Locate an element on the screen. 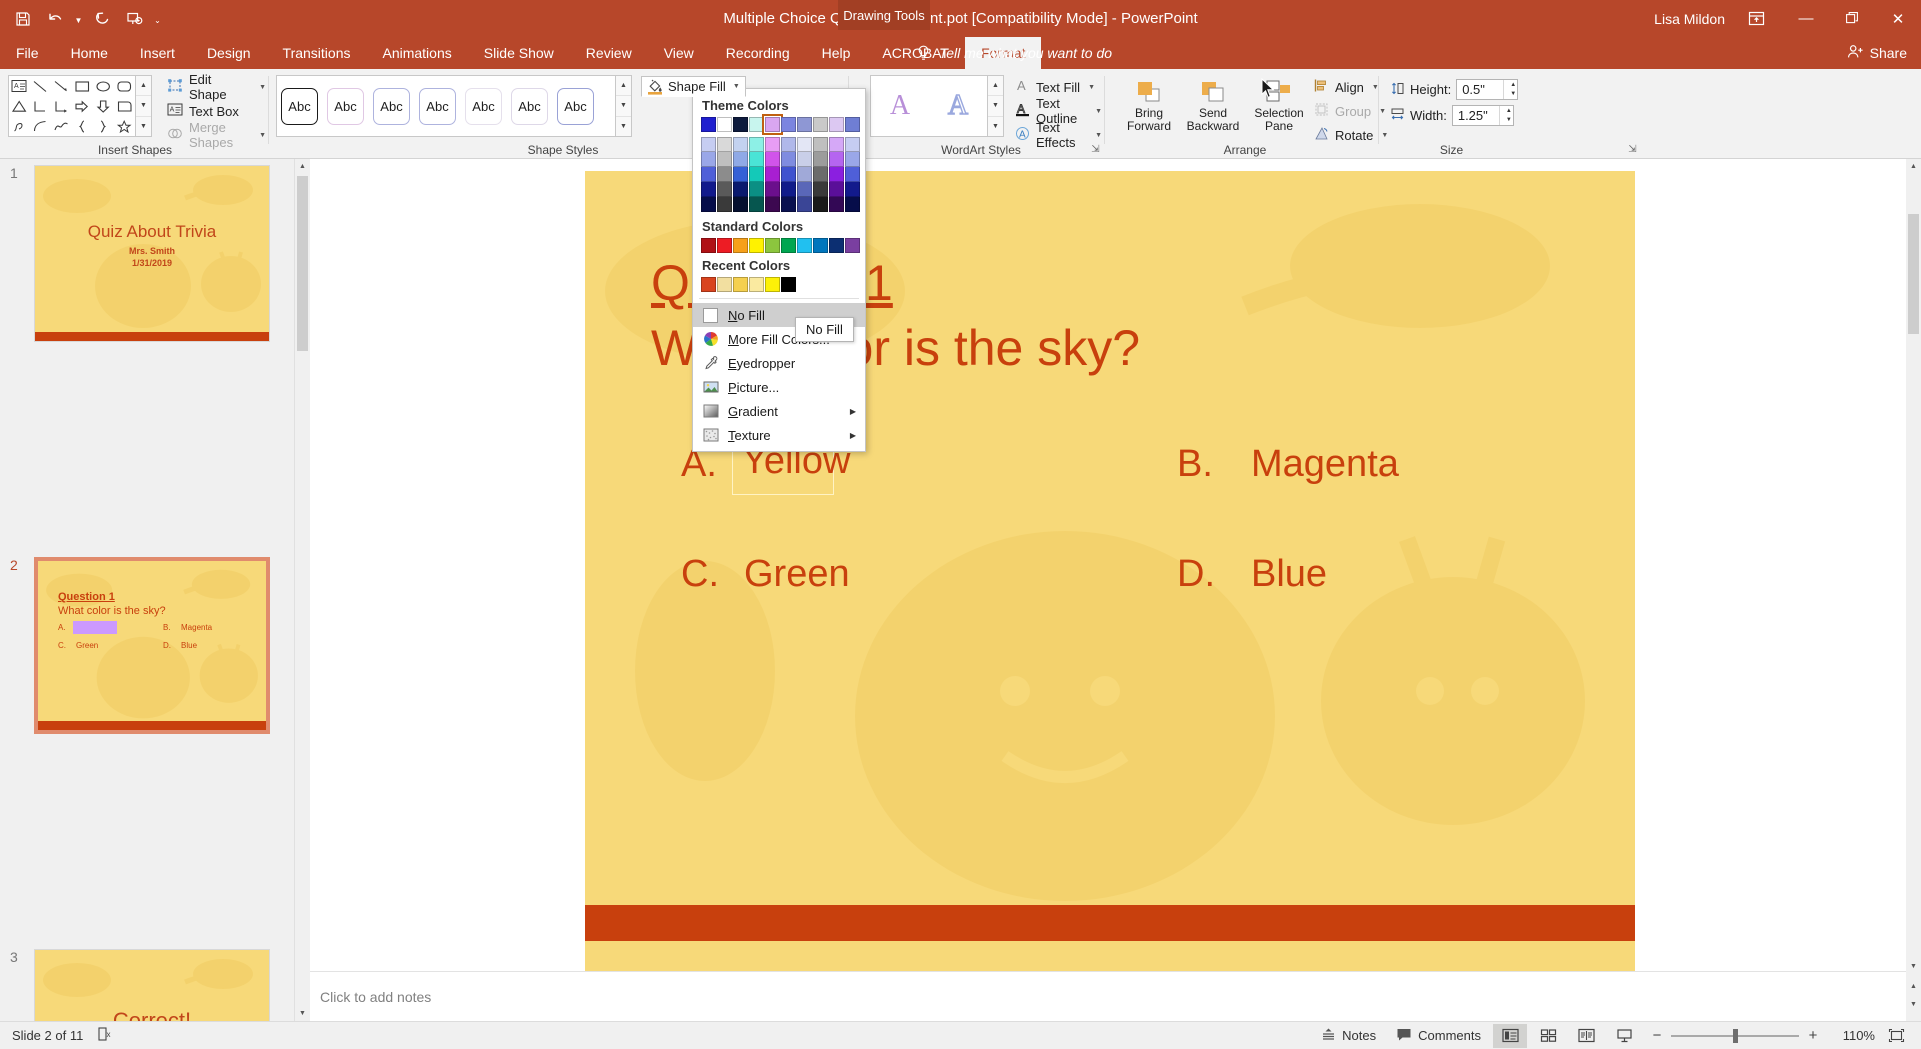 This screenshot has height=1049, width=1921. tab-insert: Insert is located at coordinates (157, 53).